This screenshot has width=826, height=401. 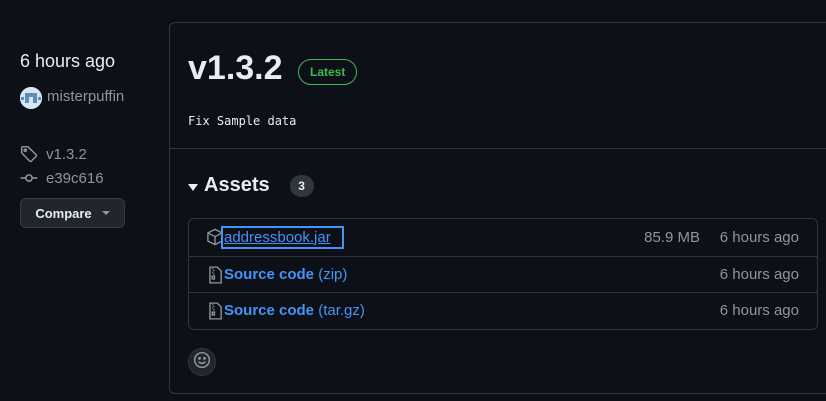 What do you see at coordinates (75, 178) in the screenshot?
I see `commit-label: e39c616` at bounding box center [75, 178].